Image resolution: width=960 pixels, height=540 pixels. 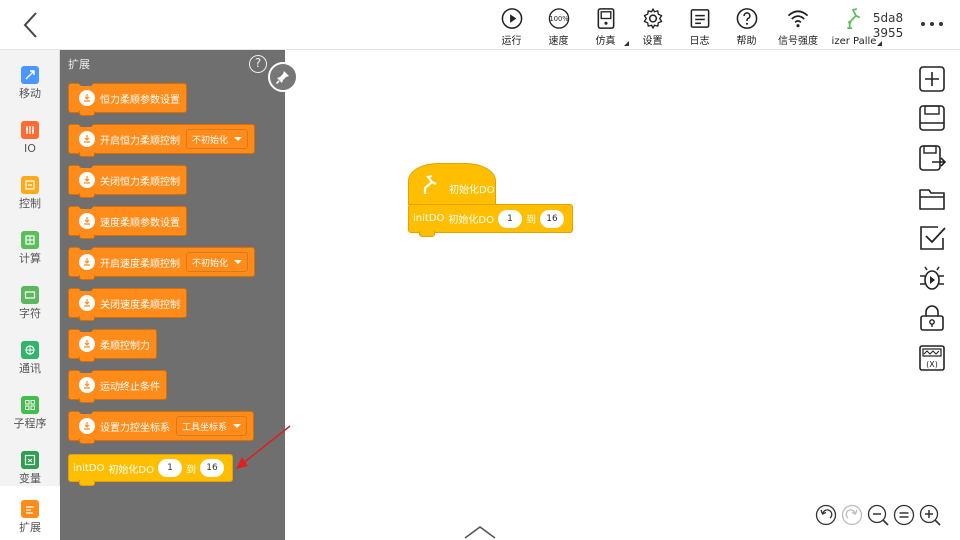 I want to click on category-string: 字符, so click(x=30, y=307).